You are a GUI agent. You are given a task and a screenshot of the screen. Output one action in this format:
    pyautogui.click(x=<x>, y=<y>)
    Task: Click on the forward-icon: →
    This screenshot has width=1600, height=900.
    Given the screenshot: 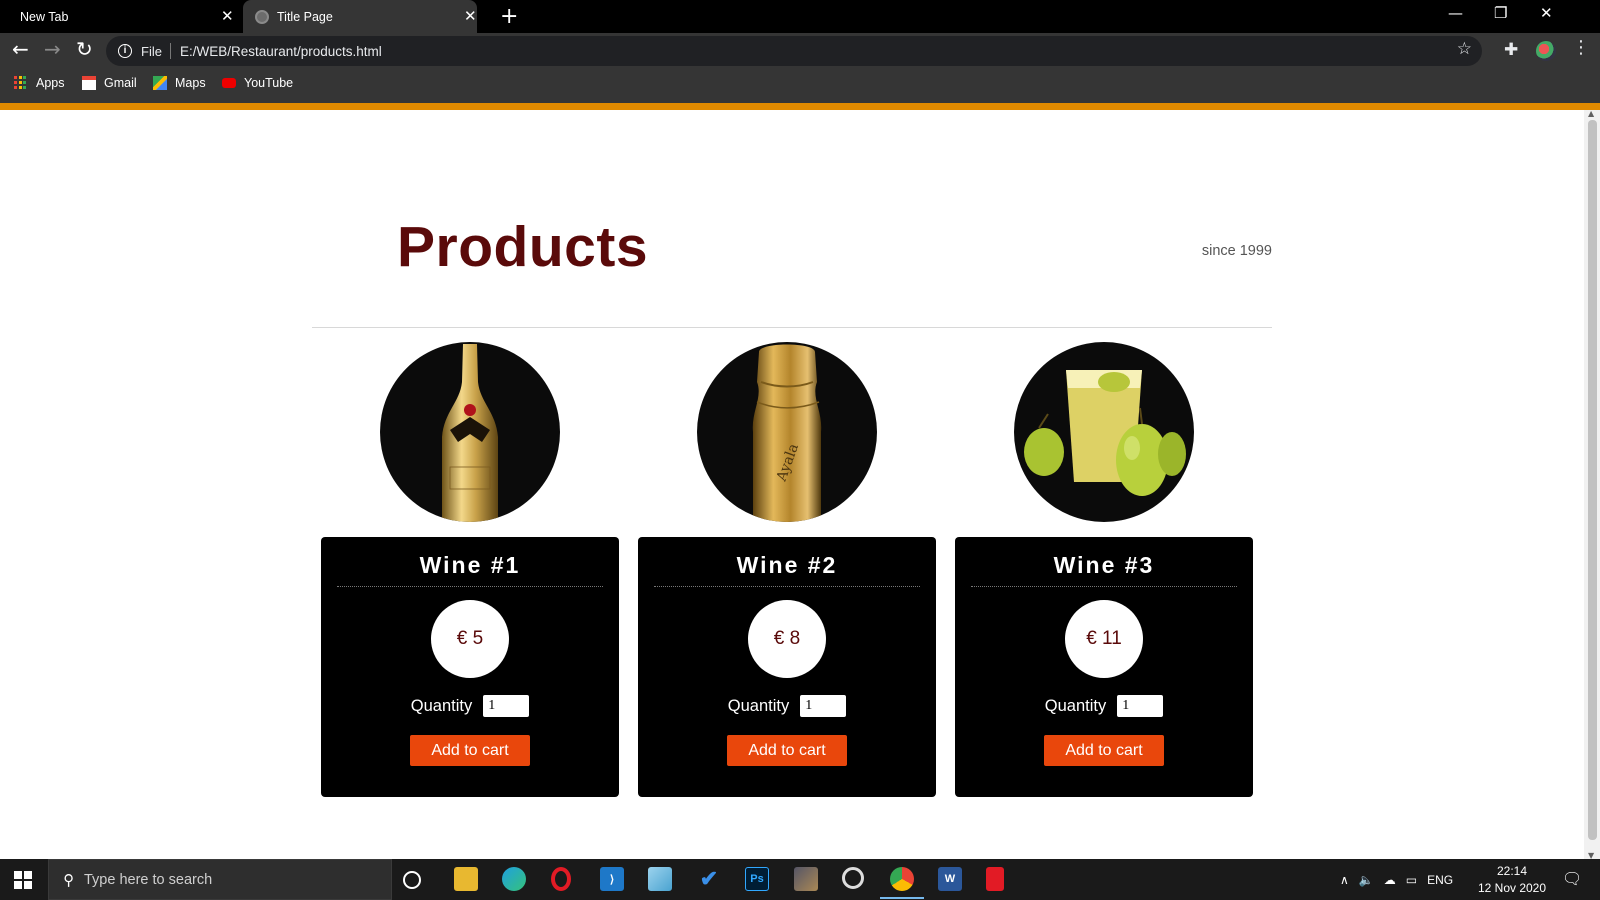 What is the action you would take?
    pyautogui.click(x=52, y=49)
    